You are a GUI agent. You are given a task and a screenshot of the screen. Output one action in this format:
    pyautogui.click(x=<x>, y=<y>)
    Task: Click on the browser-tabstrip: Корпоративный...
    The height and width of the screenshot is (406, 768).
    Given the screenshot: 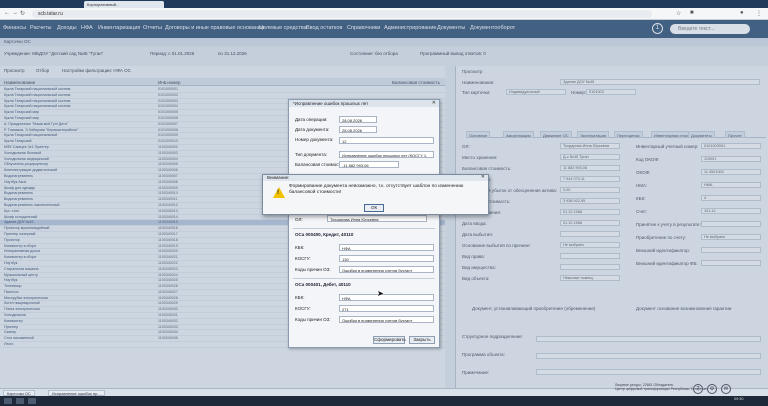 What is the action you would take?
    pyautogui.click(x=384, y=4)
    